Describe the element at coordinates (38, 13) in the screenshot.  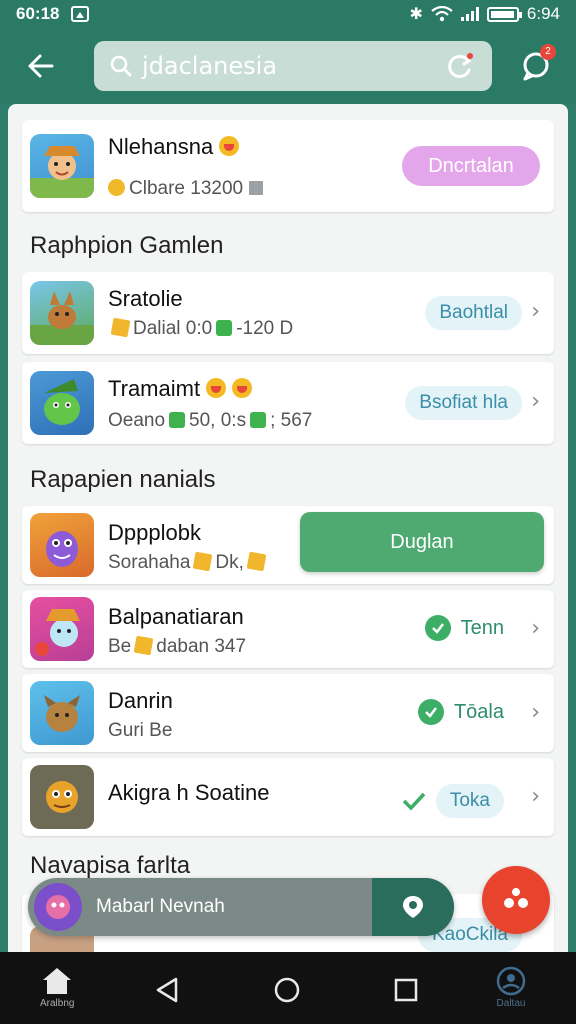
I see `status-time: 60:18` at that location.